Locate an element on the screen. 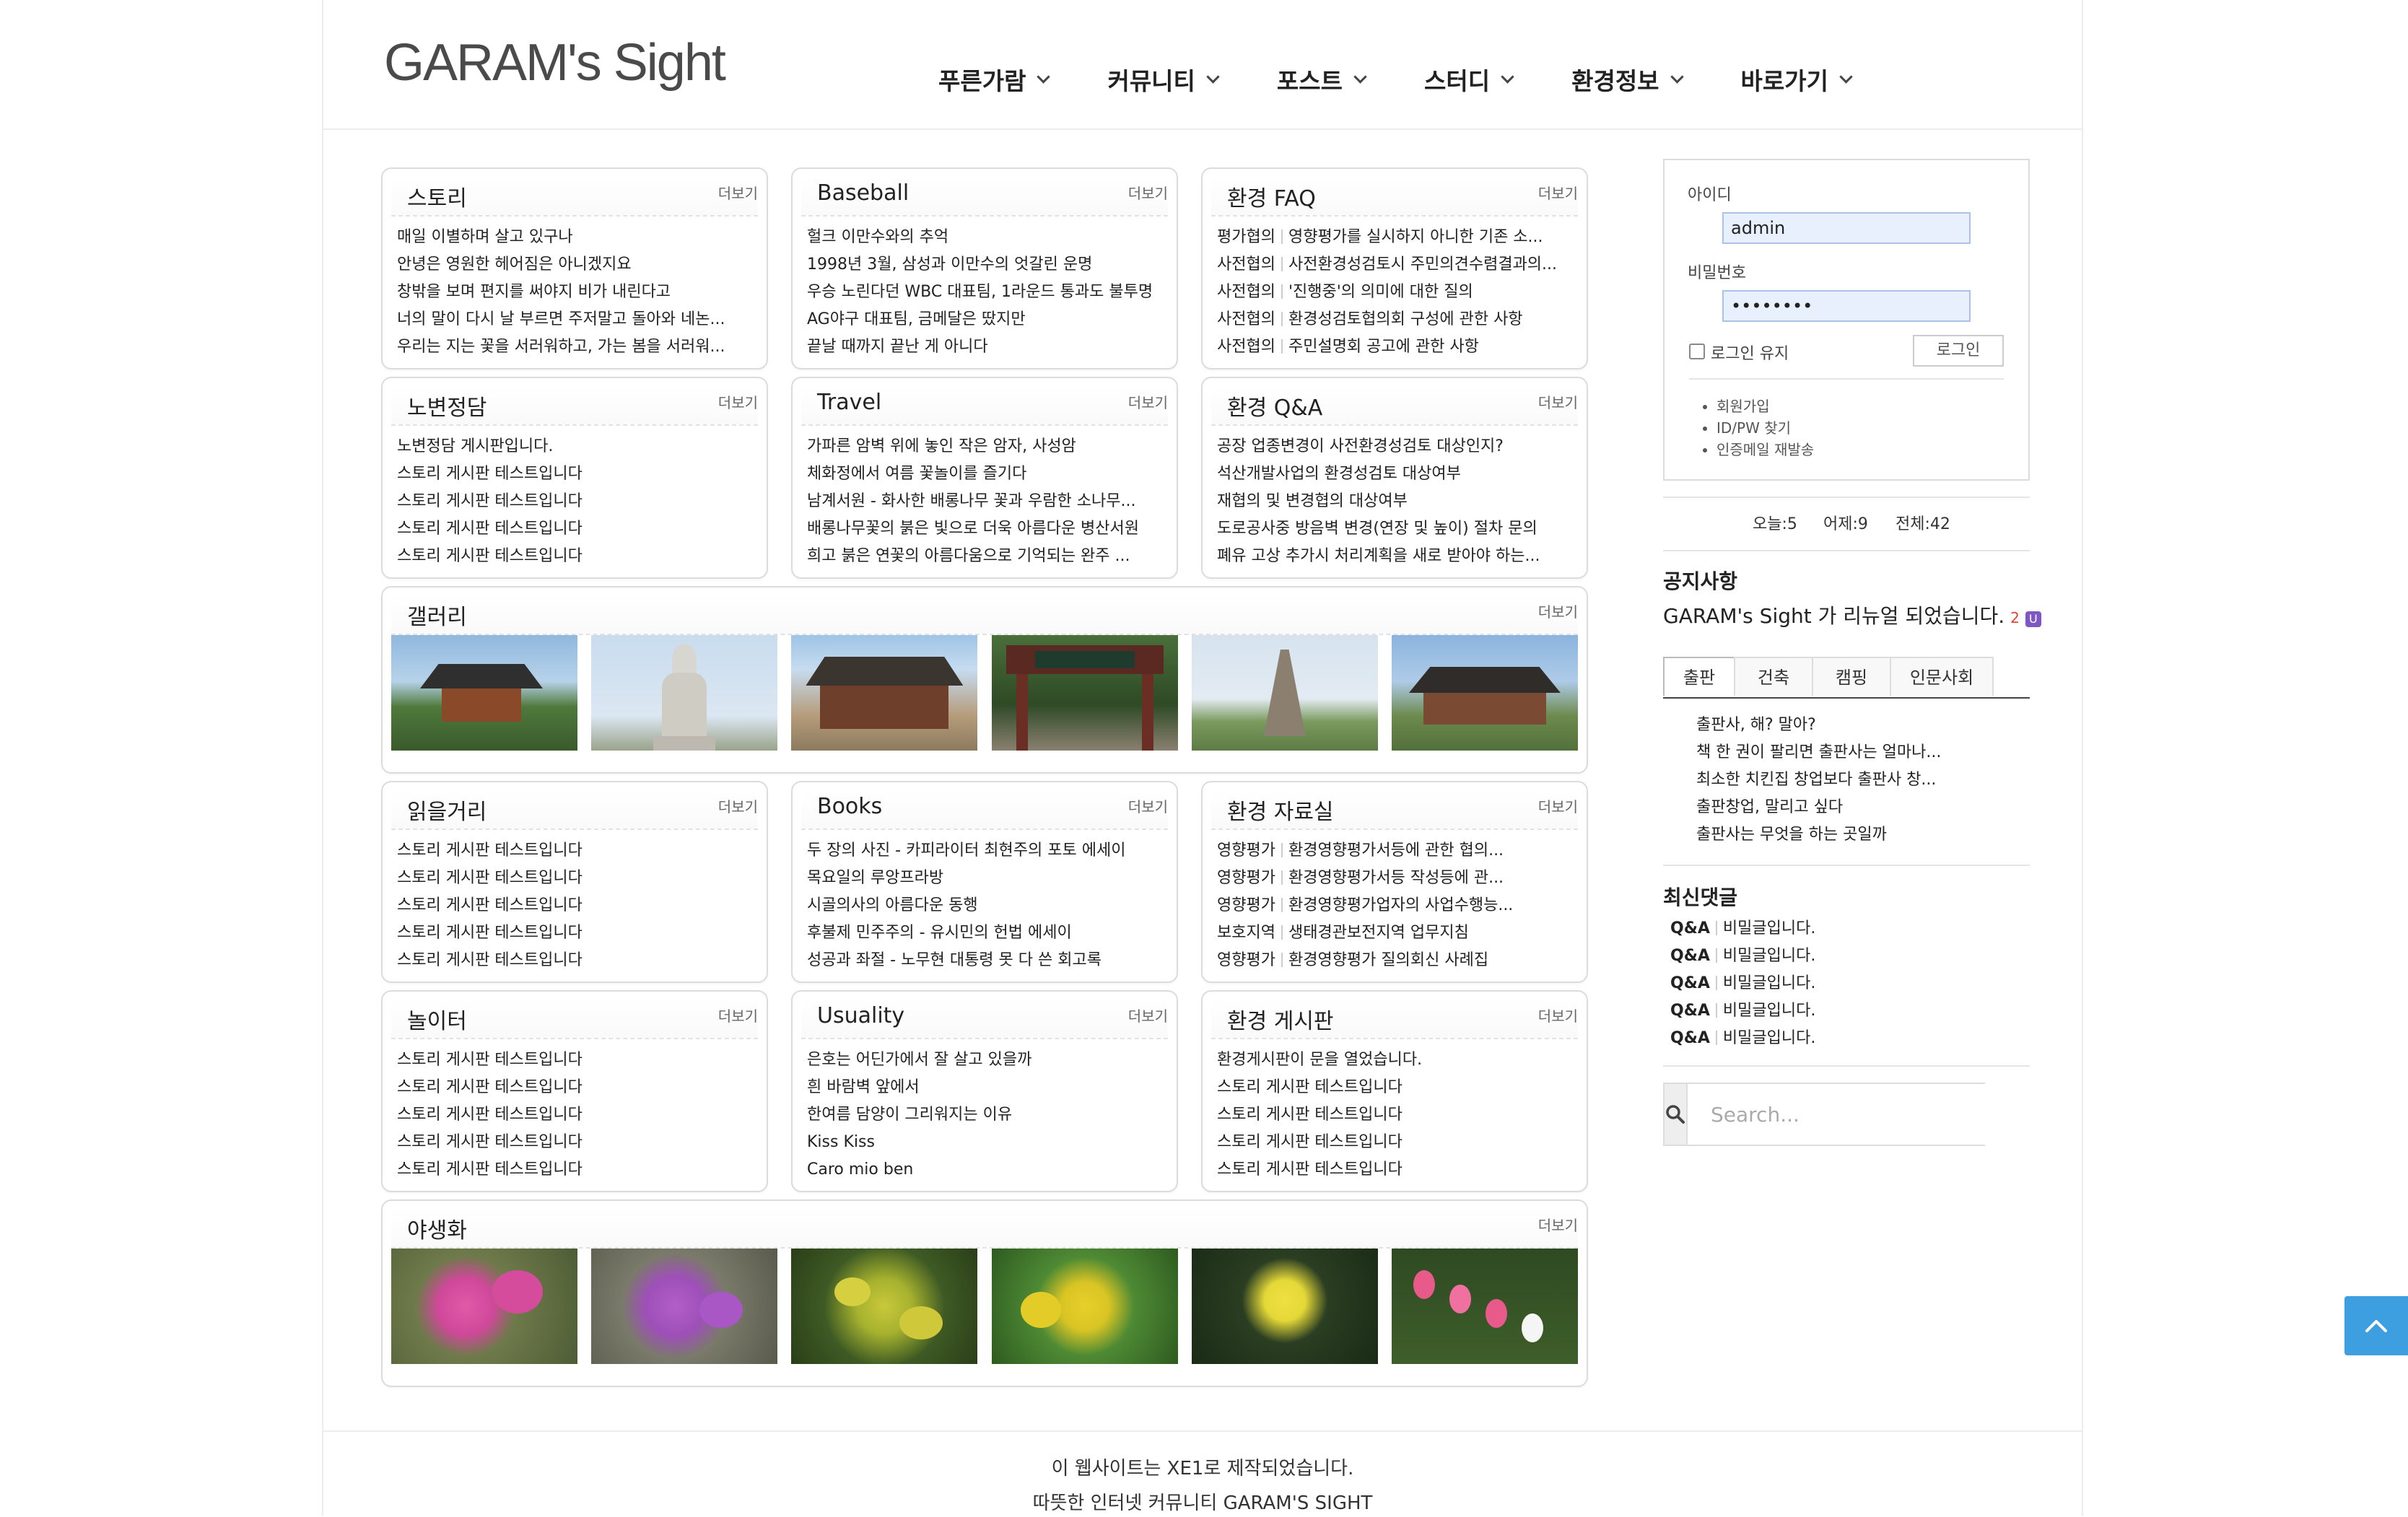  nav-item-purungaram: 푸른가람 is located at coordinates (994, 79).